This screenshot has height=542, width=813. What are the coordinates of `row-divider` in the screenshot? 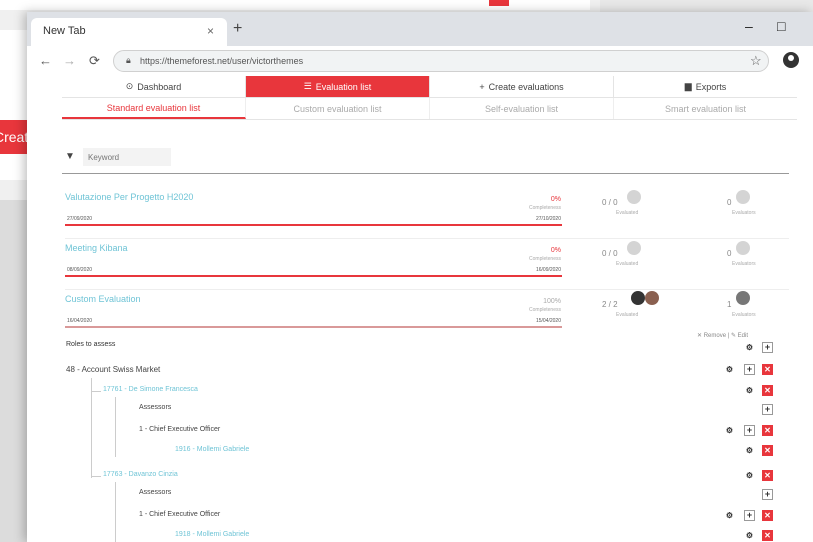 It's located at (427, 289).